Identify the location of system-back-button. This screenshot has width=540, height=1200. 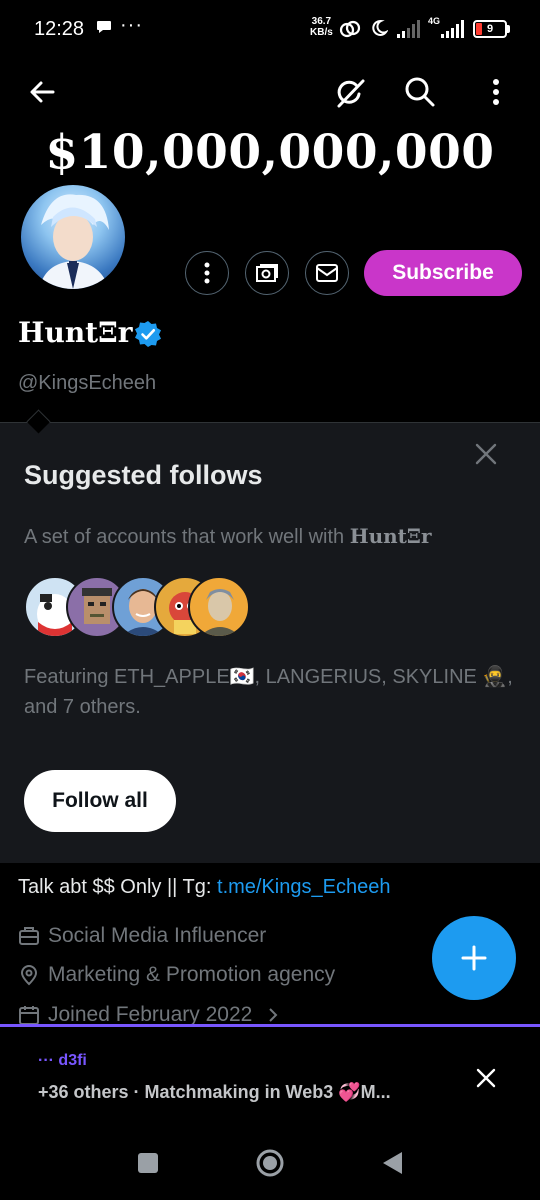
(392, 1163).